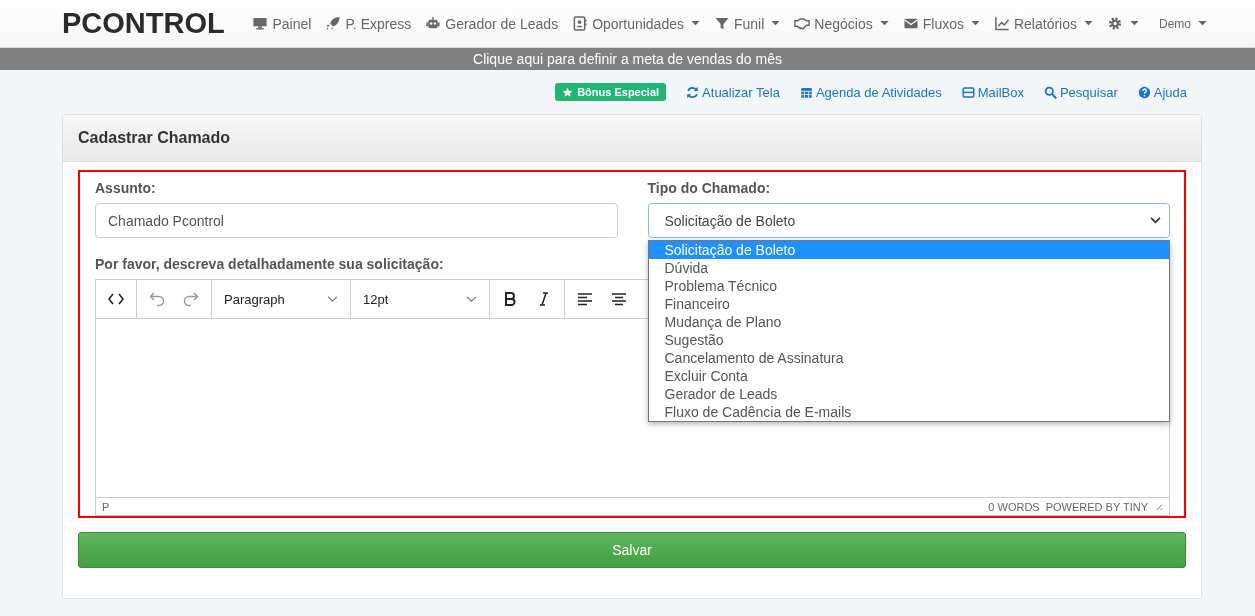 This screenshot has width=1255, height=616. I want to click on settings-icon, so click(1115, 23).